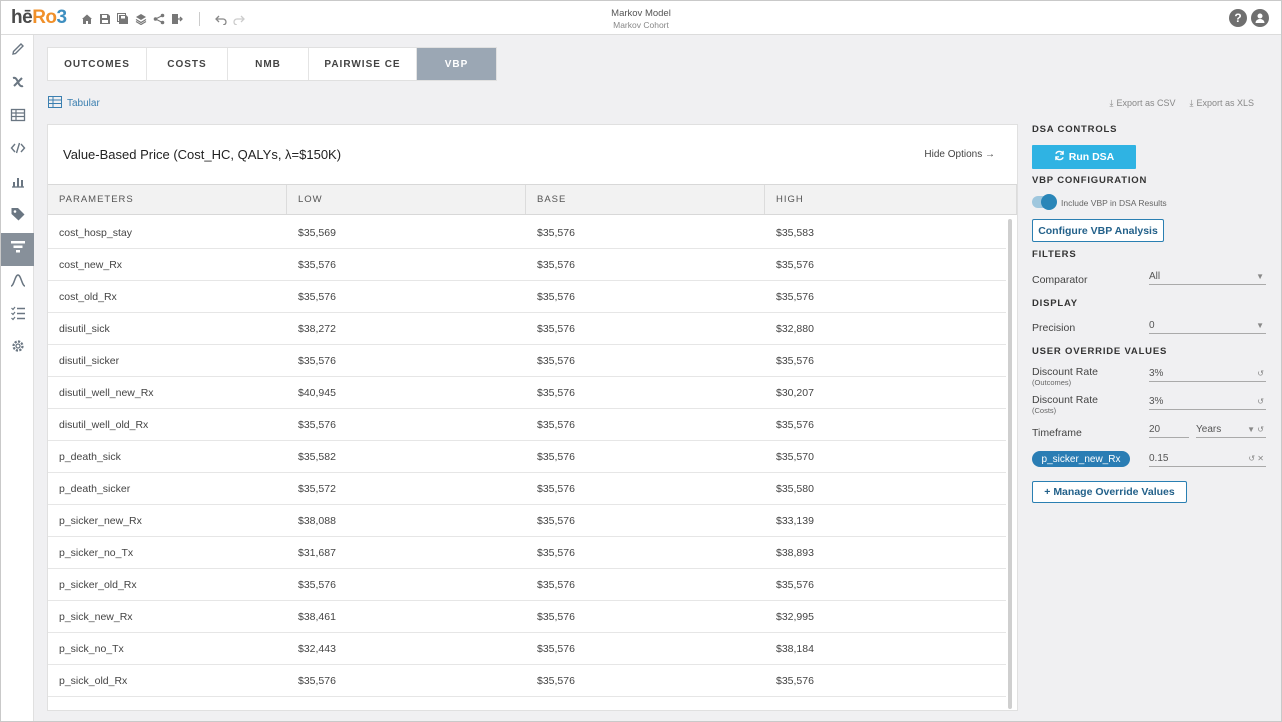  What do you see at coordinates (220, 18) in the screenshot?
I see `undo-icon` at bounding box center [220, 18].